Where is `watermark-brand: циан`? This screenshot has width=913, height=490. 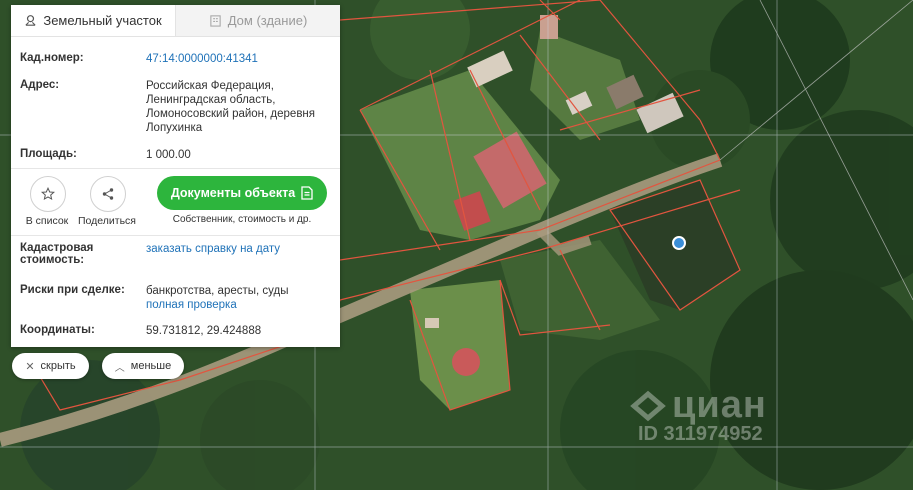 watermark-brand: циан is located at coordinates (719, 405).